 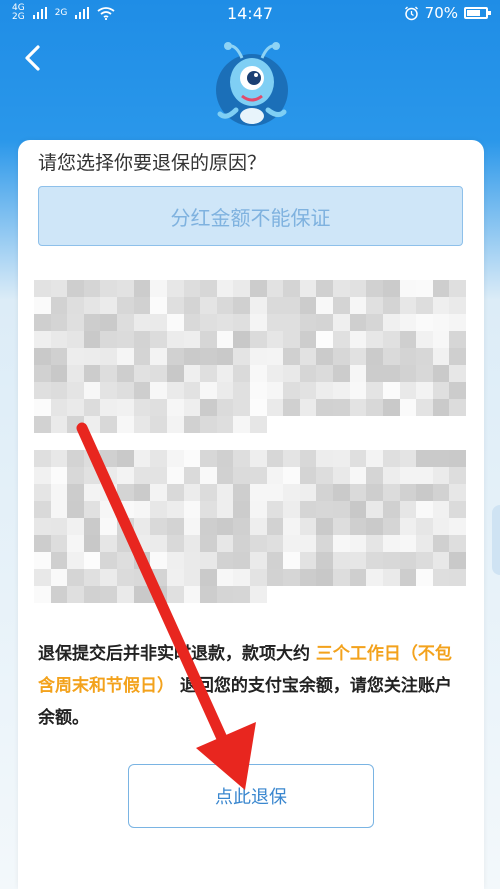 I want to click on side-handle, so click(x=496, y=540).